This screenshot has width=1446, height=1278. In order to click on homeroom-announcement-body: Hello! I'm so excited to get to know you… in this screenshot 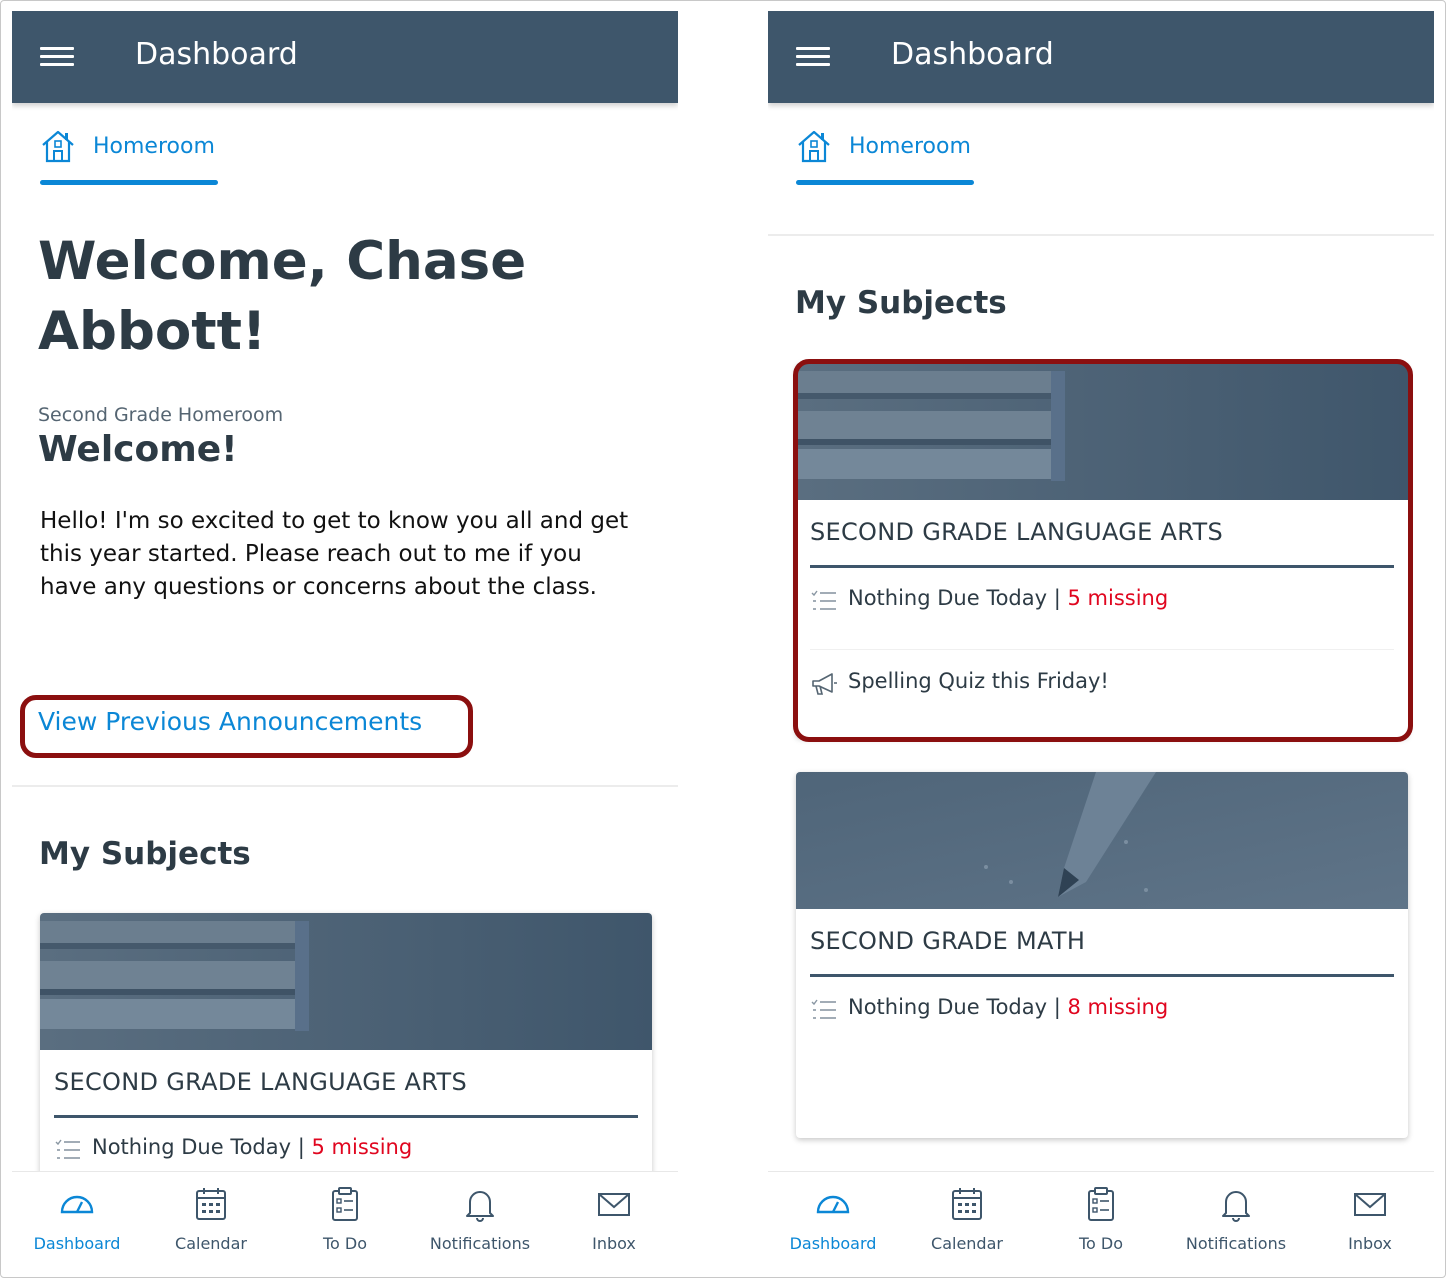, I will do `click(334, 554)`.